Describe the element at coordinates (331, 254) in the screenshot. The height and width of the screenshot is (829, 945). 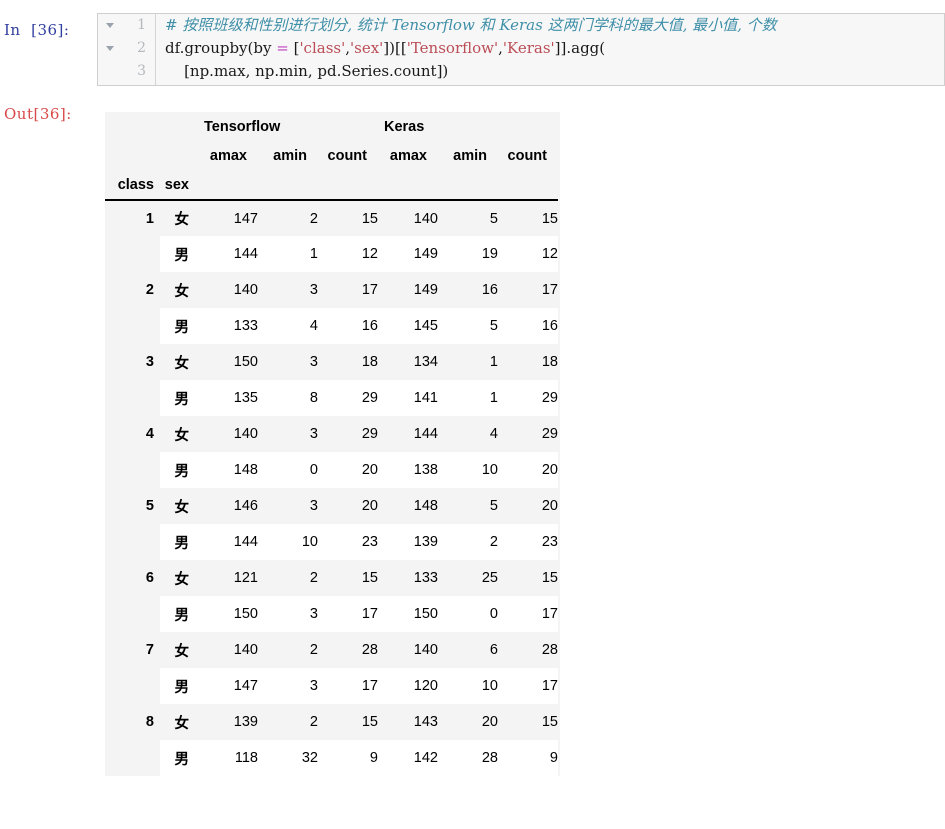
I see `table-row: 男 144 1 12 149 19 12` at that location.